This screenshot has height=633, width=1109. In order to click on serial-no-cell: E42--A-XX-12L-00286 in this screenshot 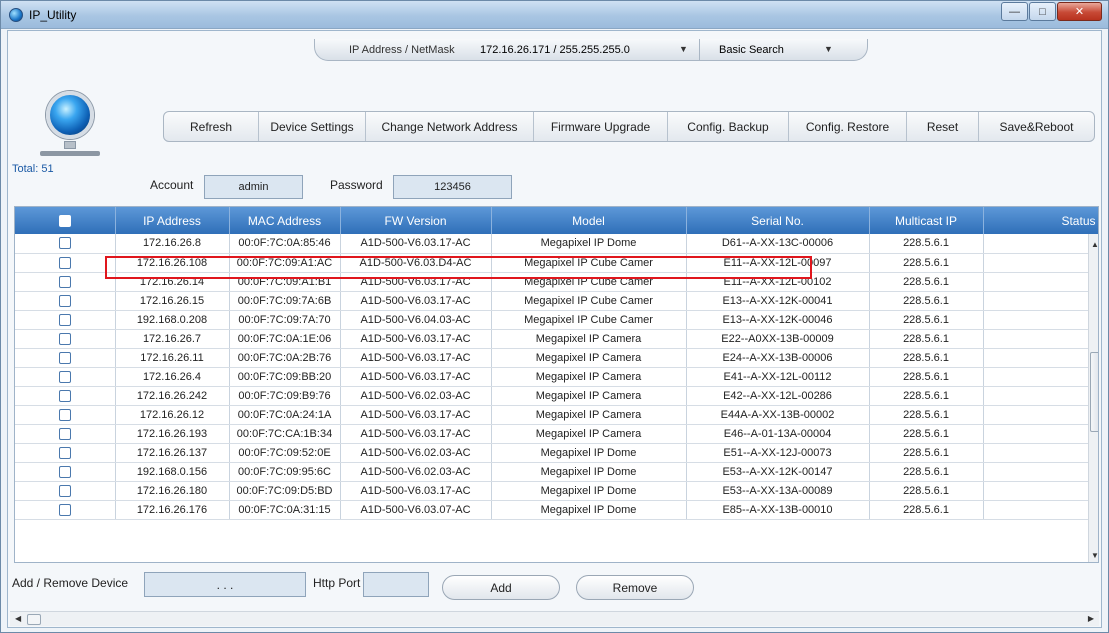, I will do `click(778, 396)`.